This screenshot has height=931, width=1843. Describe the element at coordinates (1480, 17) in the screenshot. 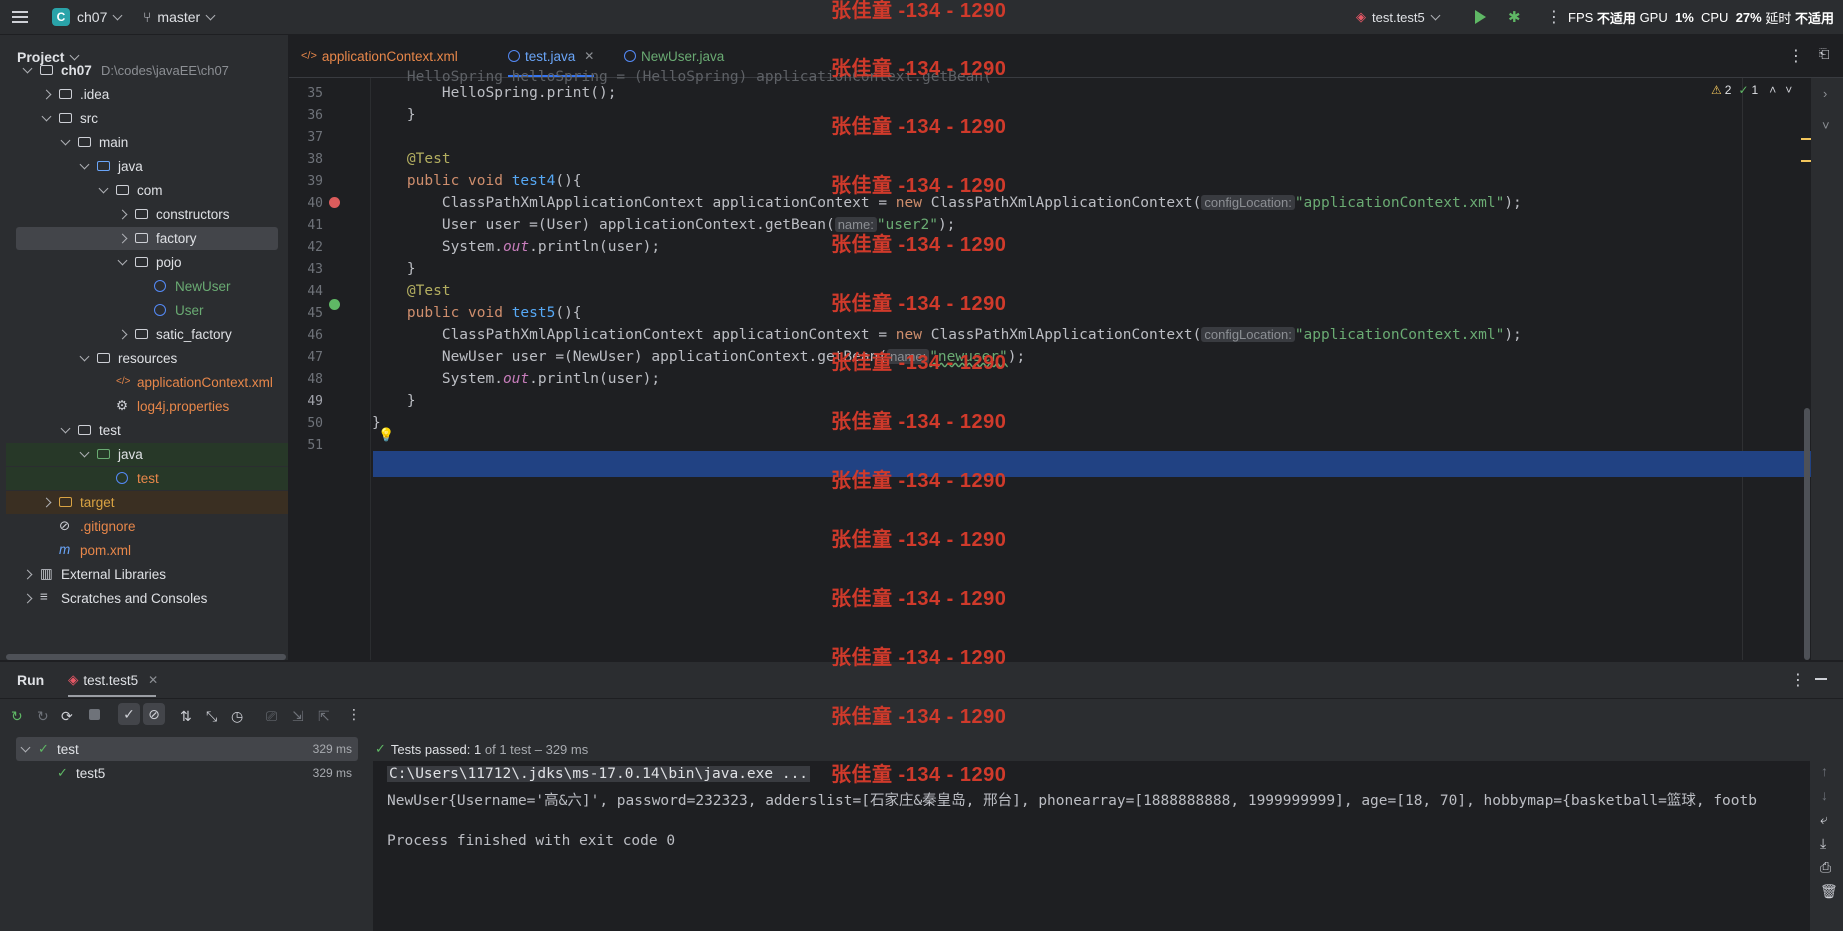

I see `run-button` at that location.